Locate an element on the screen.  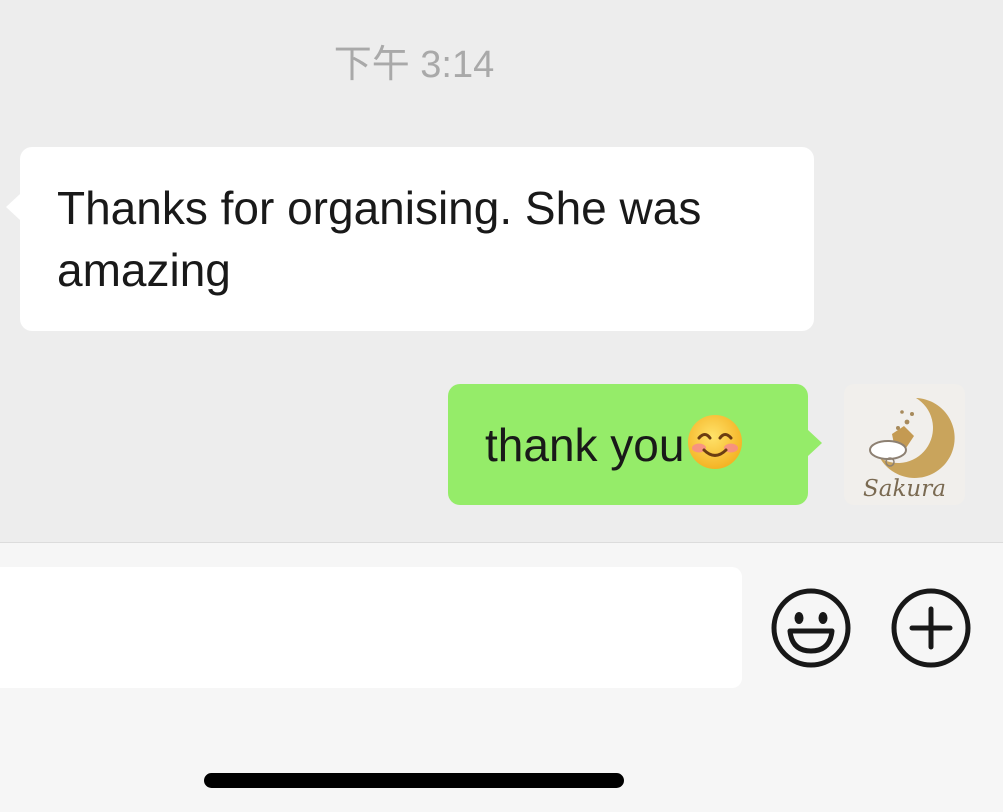
emoji-button is located at coordinates (811, 628).